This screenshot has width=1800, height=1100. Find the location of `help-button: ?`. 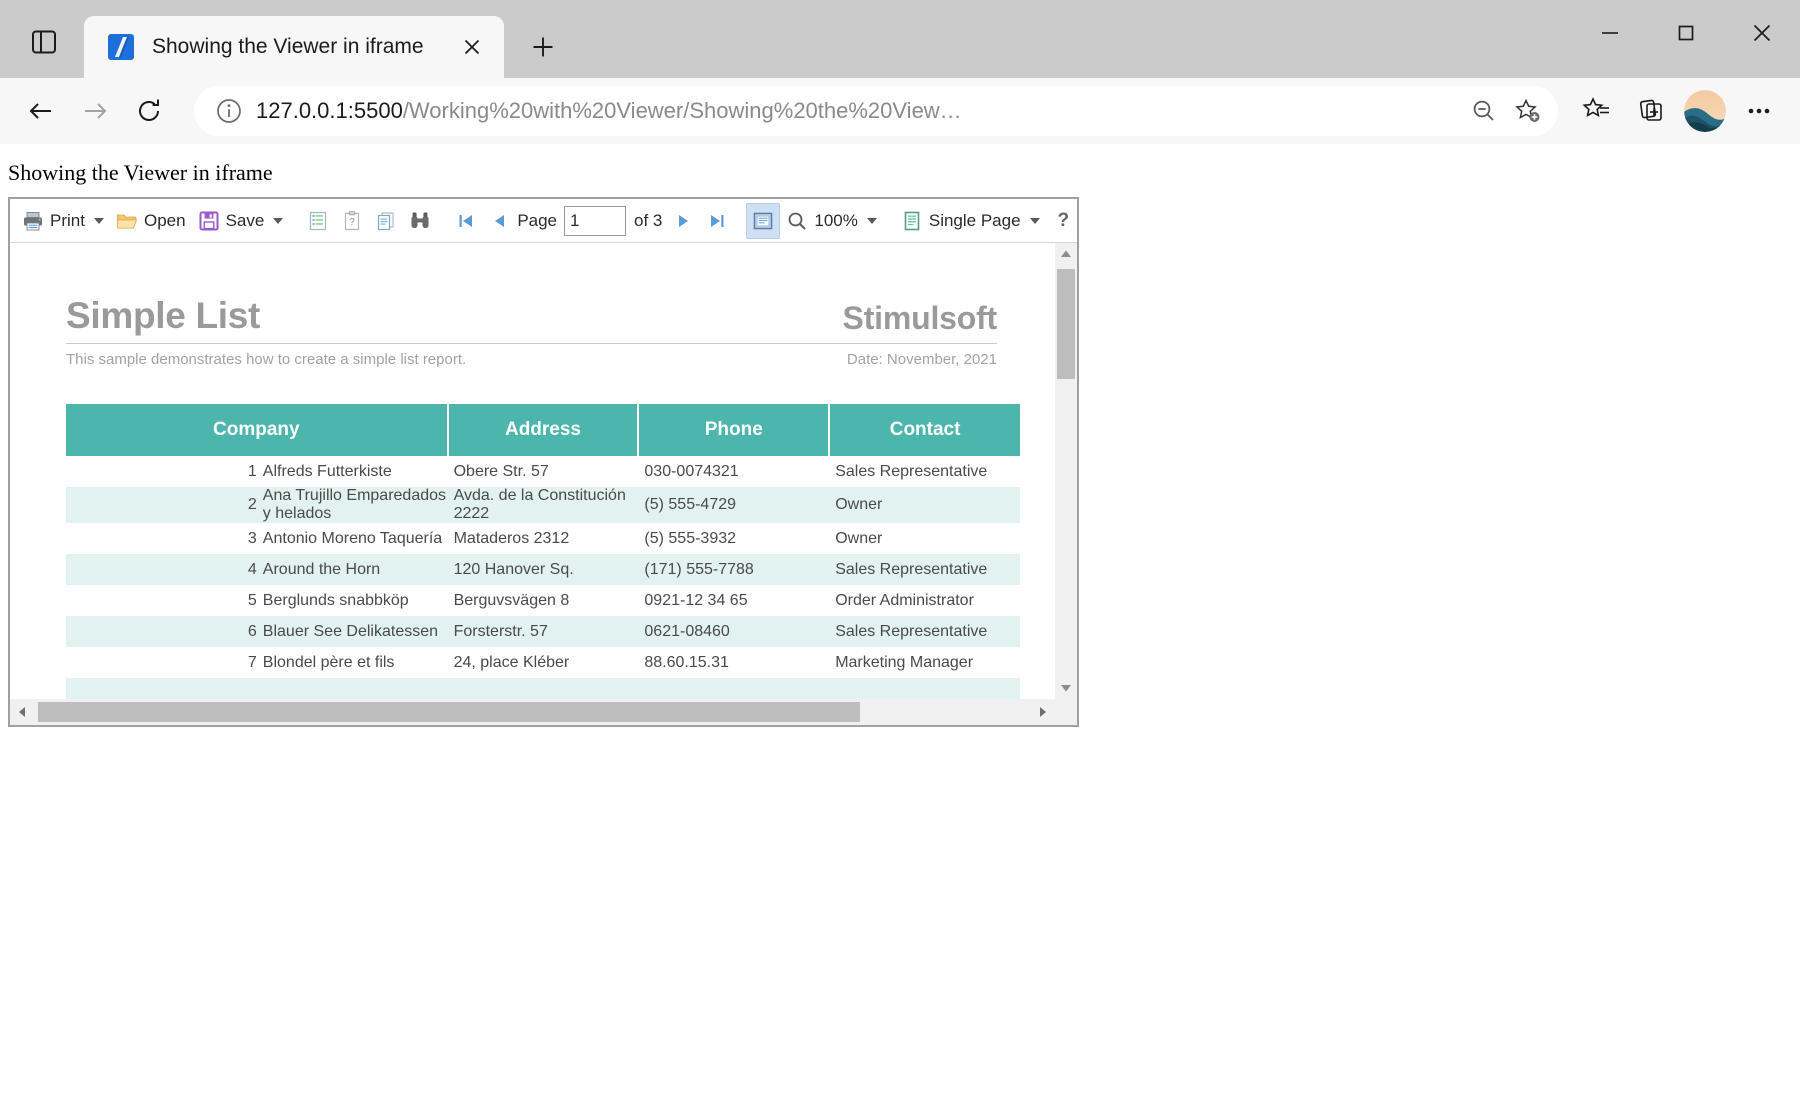

help-button: ? is located at coordinates (1064, 221).